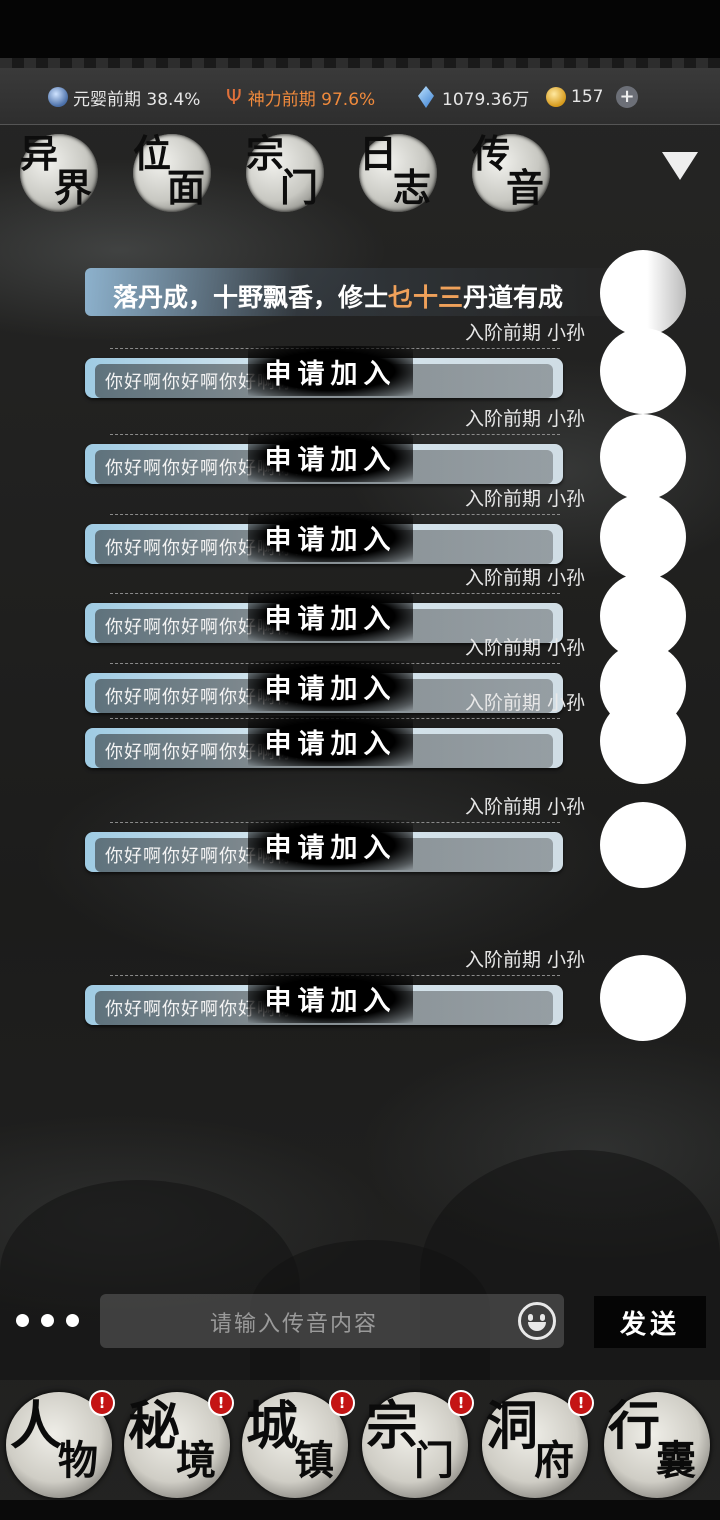  What do you see at coordinates (360, 31) in the screenshot?
I see `status-bar` at bounding box center [360, 31].